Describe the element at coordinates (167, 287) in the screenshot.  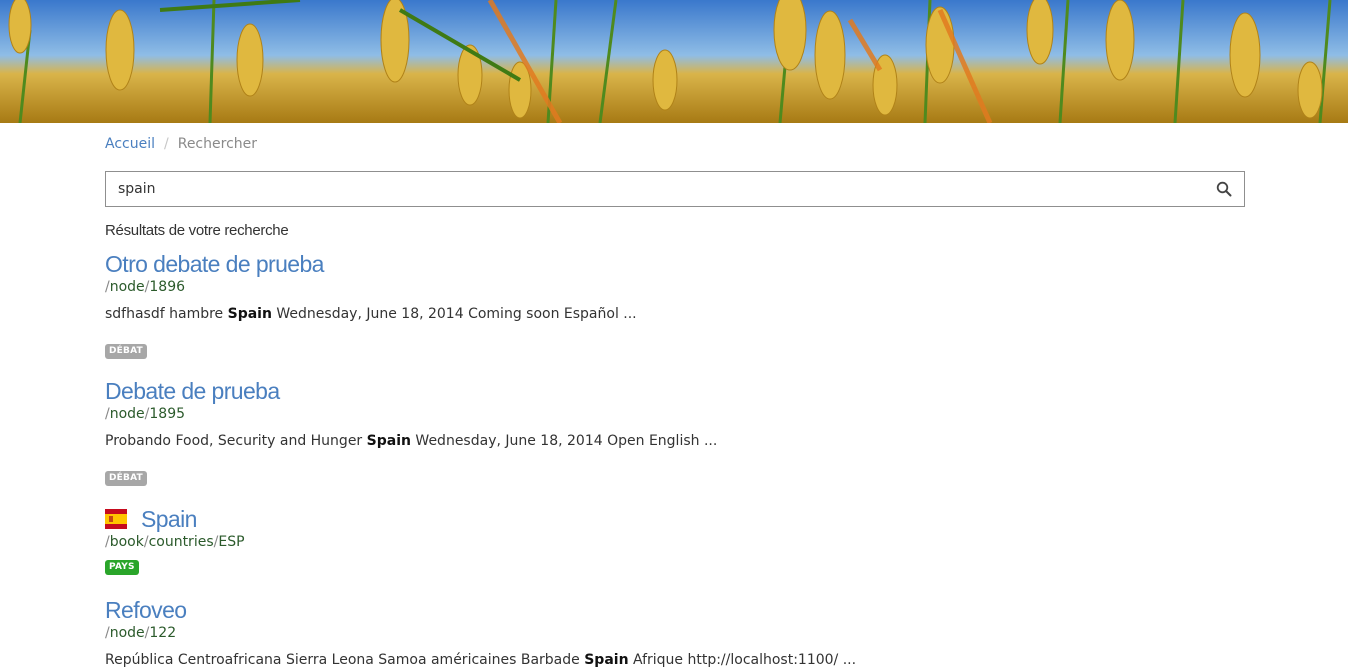
I see `url-segment: 1896` at that location.